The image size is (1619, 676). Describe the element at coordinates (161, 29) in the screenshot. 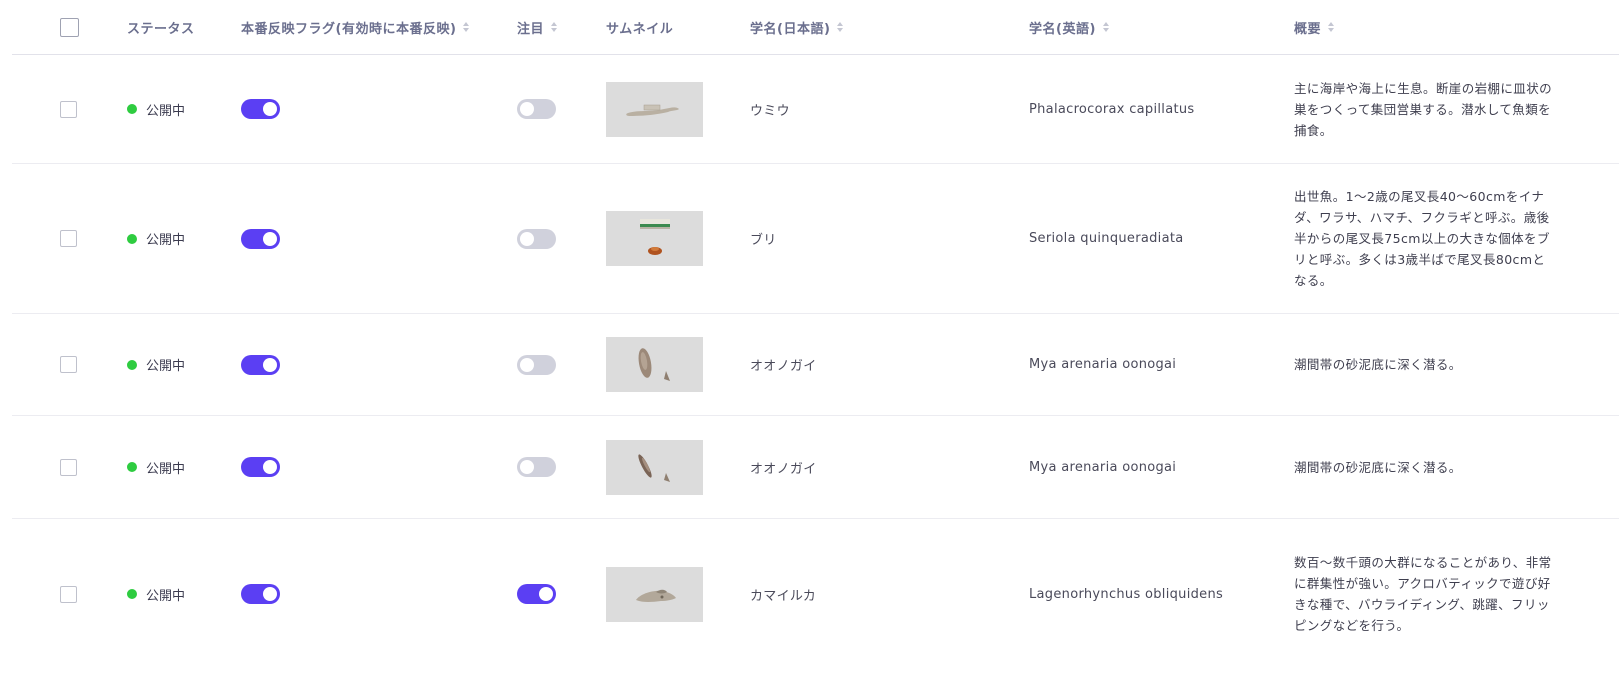

I see `column-header-status: ステータス` at that location.